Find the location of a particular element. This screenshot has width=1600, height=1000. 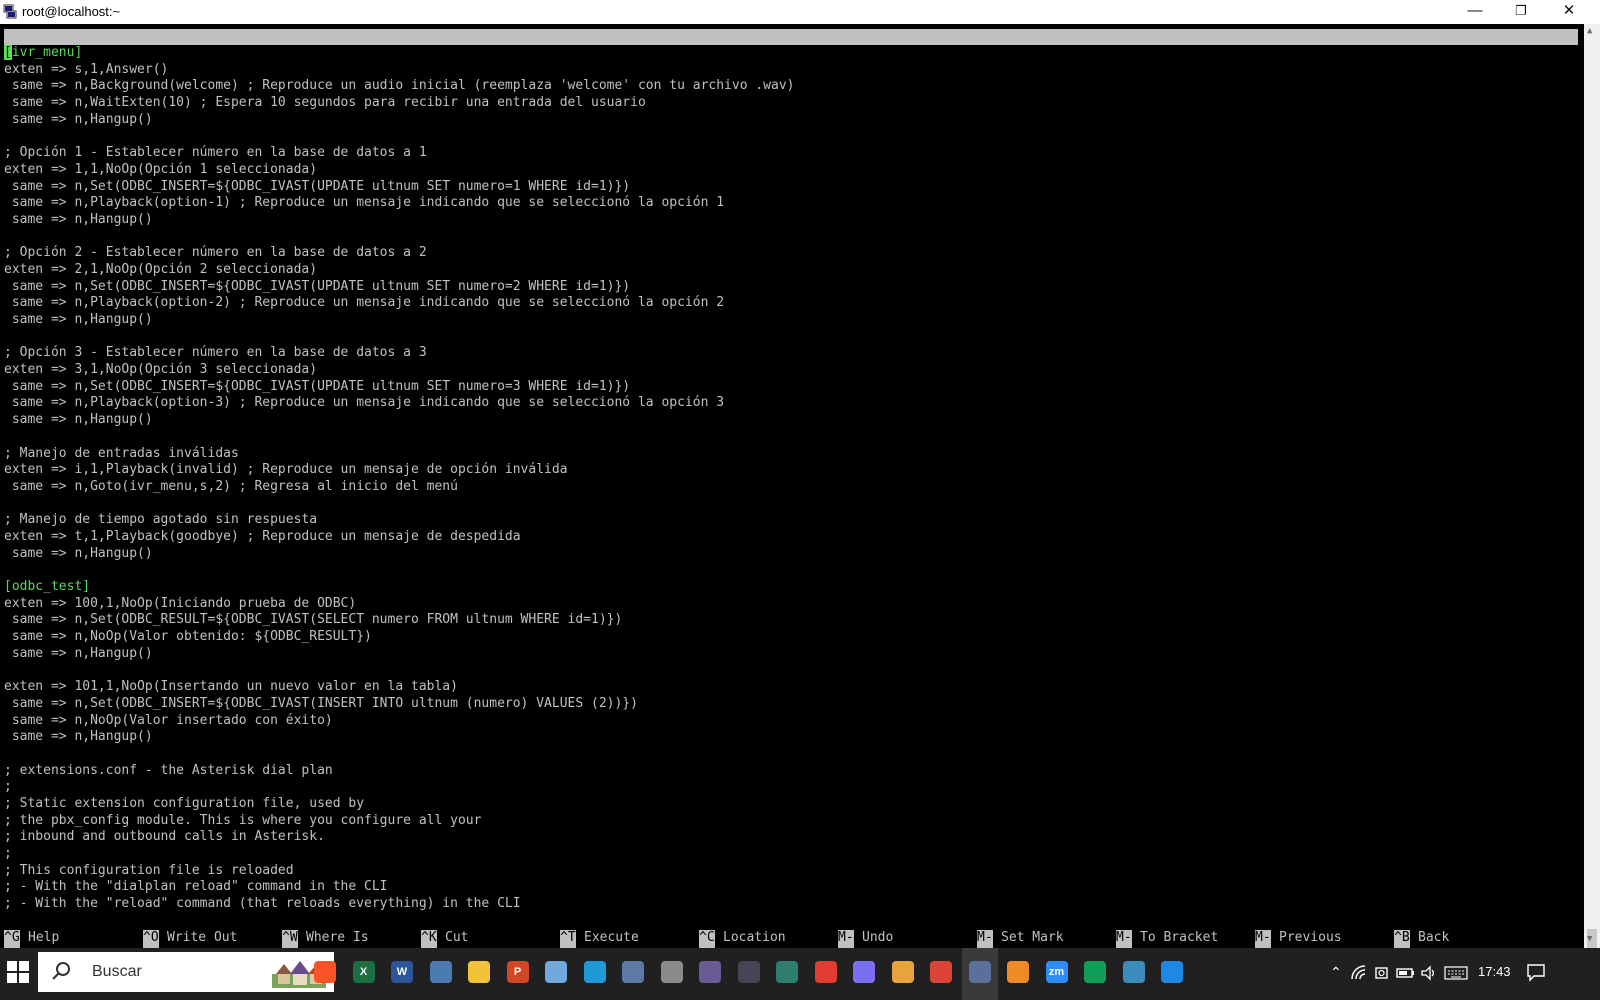

editor-line: ; This configuration file is reloaded is located at coordinates (791, 871).